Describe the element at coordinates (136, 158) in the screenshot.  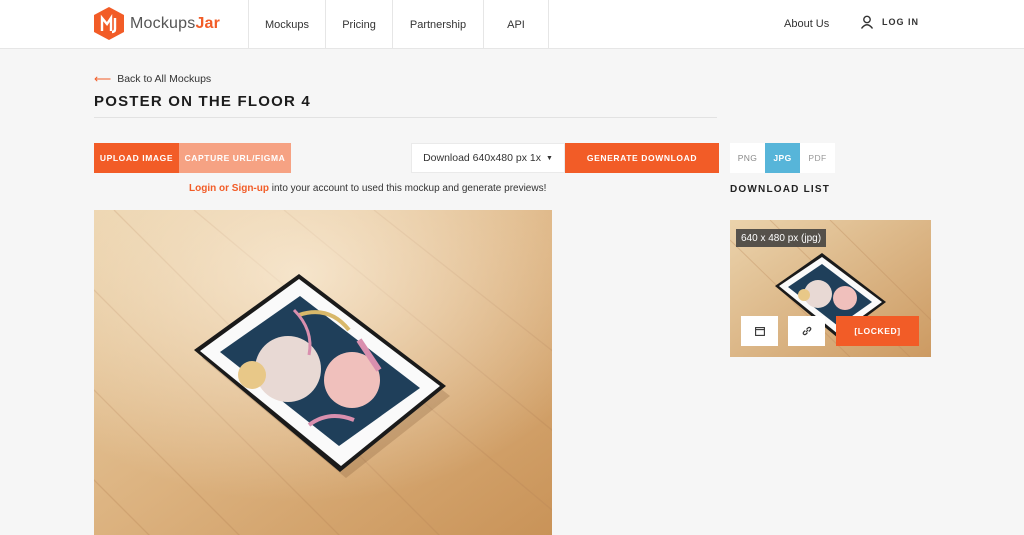
I see `upload-image-button: UPLOAD IMAGE` at that location.